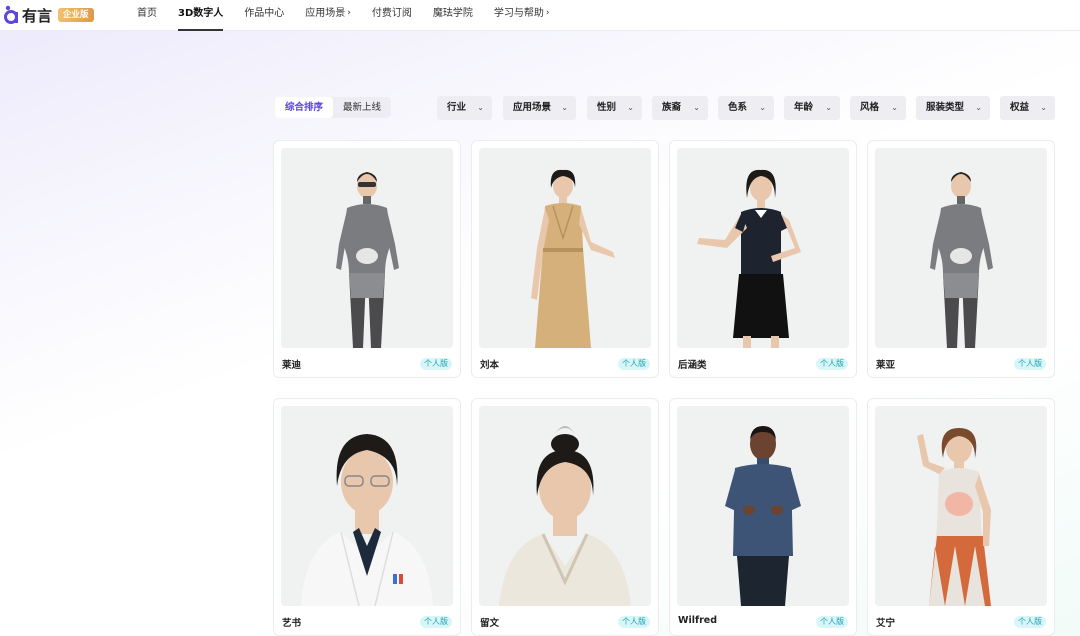  I want to click on filter-dropdown-6: 风格 ⌄, so click(878, 108).